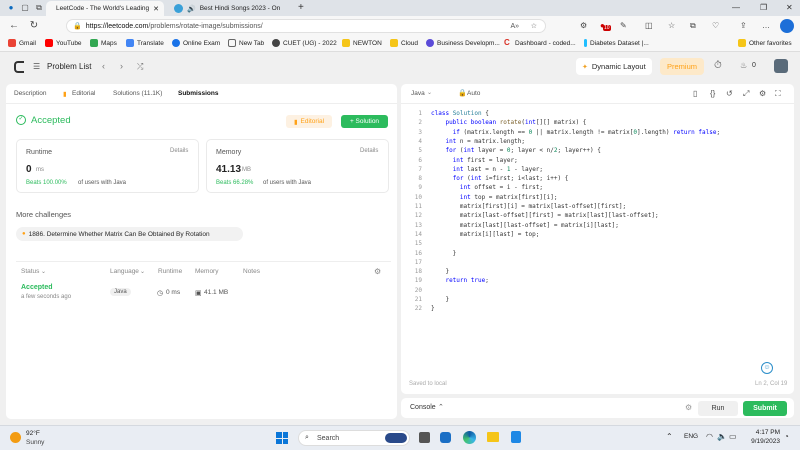 The height and width of the screenshot is (450, 800). What do you see at coordinates (362, 43) in the screenshot?
I see `bookmark-newton: NEWTON` at bounding box center [362, 43].